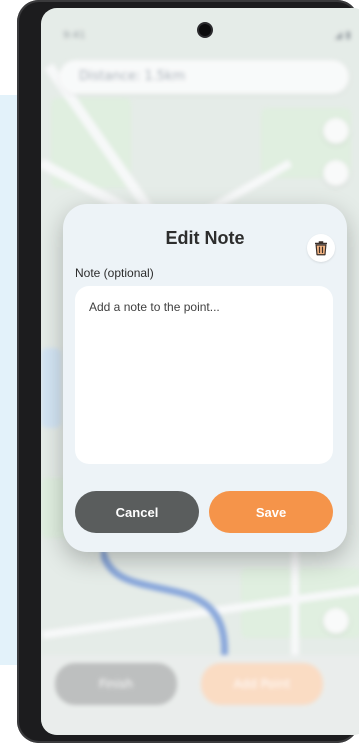 This screenshot has height=743, width=359. I want to click on trash-icon, so click(321, 248).